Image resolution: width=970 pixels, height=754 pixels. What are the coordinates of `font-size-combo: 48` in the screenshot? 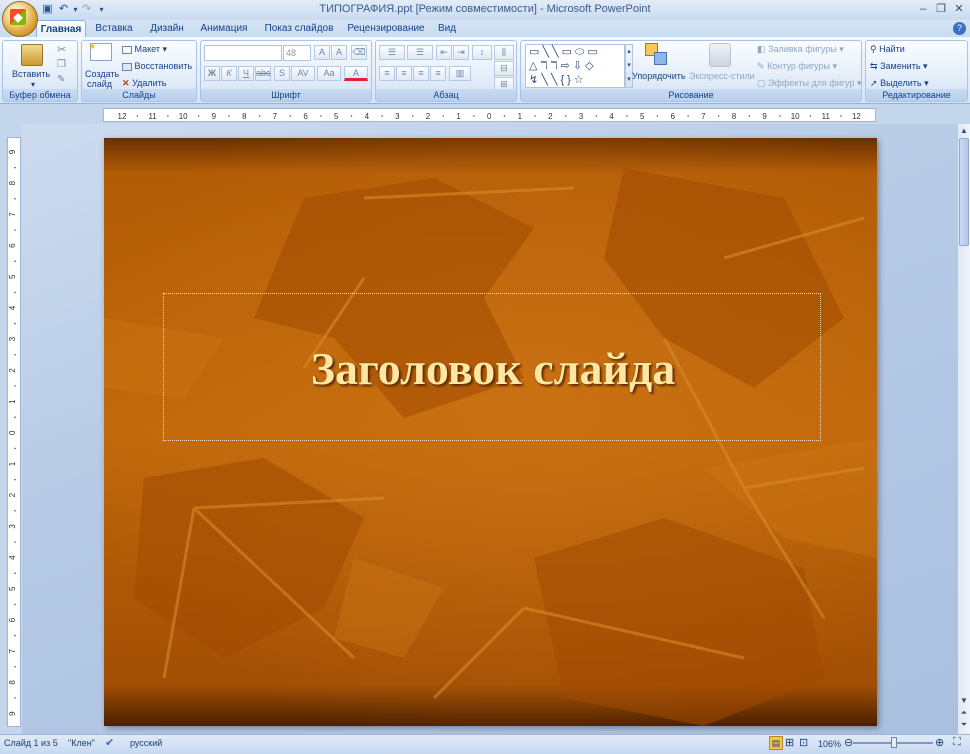 It's located at (297, 53).